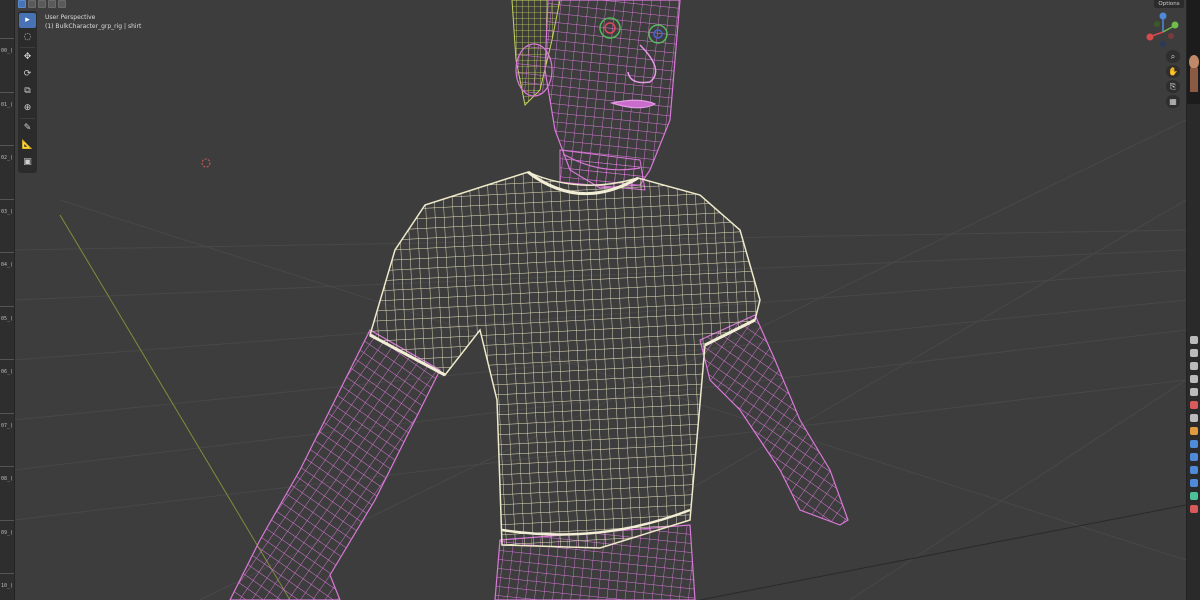 This screenshot has width=1200, height=600. Describe the element at coordinates (1193, 52) in the screenshot. I see `character-thumbnail` at that location.